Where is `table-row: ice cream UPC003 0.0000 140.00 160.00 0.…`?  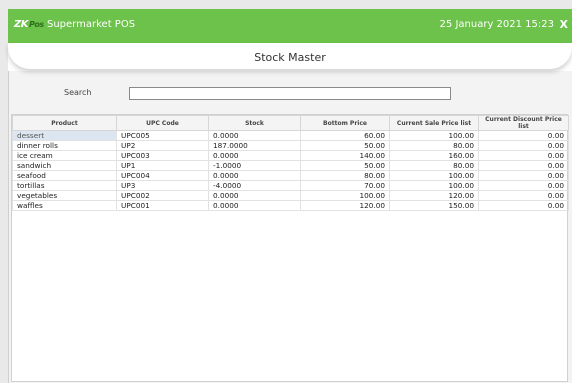
table-row: ice cream UPC003 0.0000 140.00 160.00 0.… is located at coordinates (290, 155).